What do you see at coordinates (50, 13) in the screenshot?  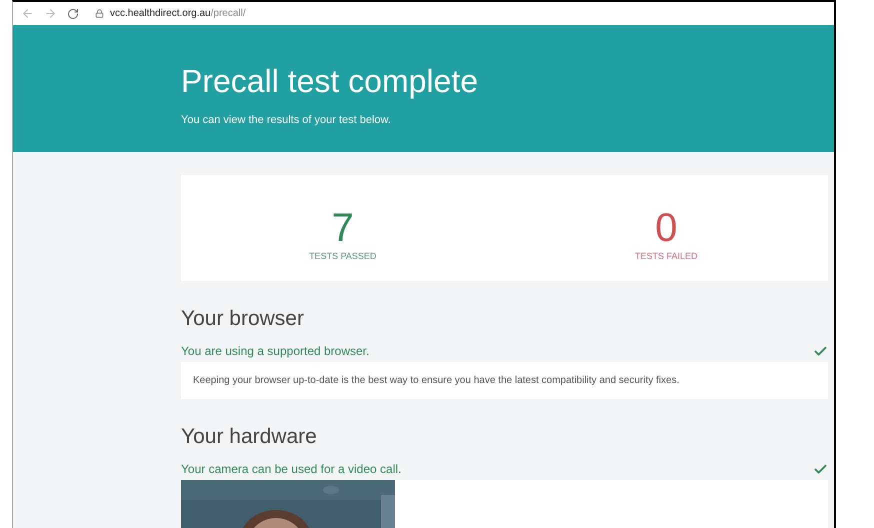 I see `forward-icon` at bounding box center [50, 13].